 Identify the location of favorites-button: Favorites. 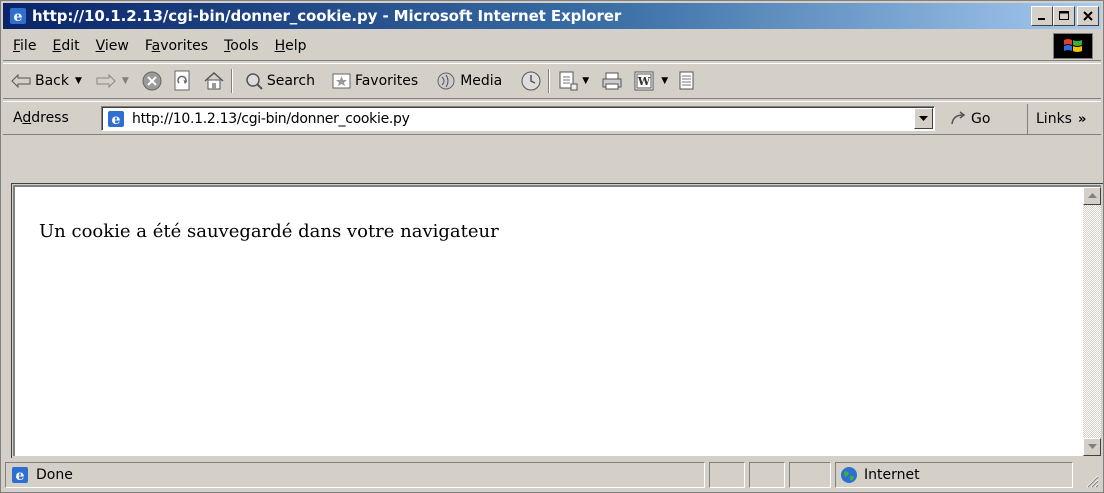
(374, 81).